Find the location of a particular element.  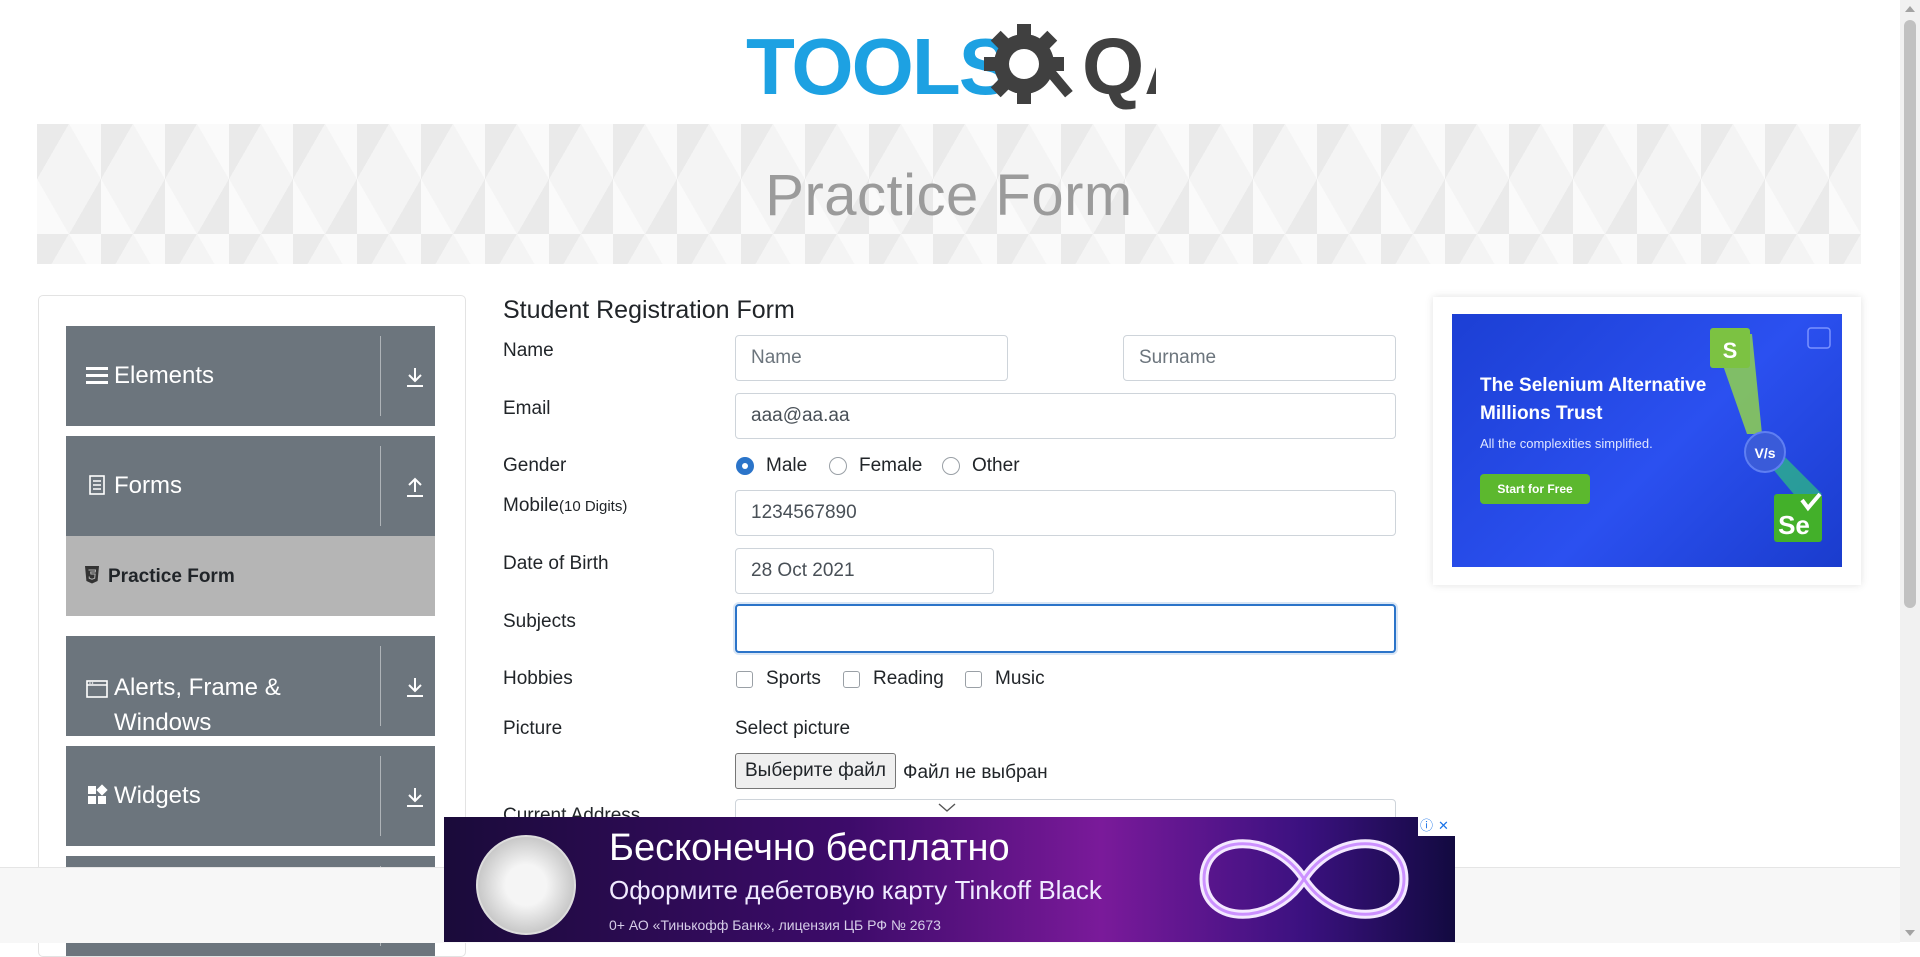

upload-arrow-icon is located at coordinates (415, 487).